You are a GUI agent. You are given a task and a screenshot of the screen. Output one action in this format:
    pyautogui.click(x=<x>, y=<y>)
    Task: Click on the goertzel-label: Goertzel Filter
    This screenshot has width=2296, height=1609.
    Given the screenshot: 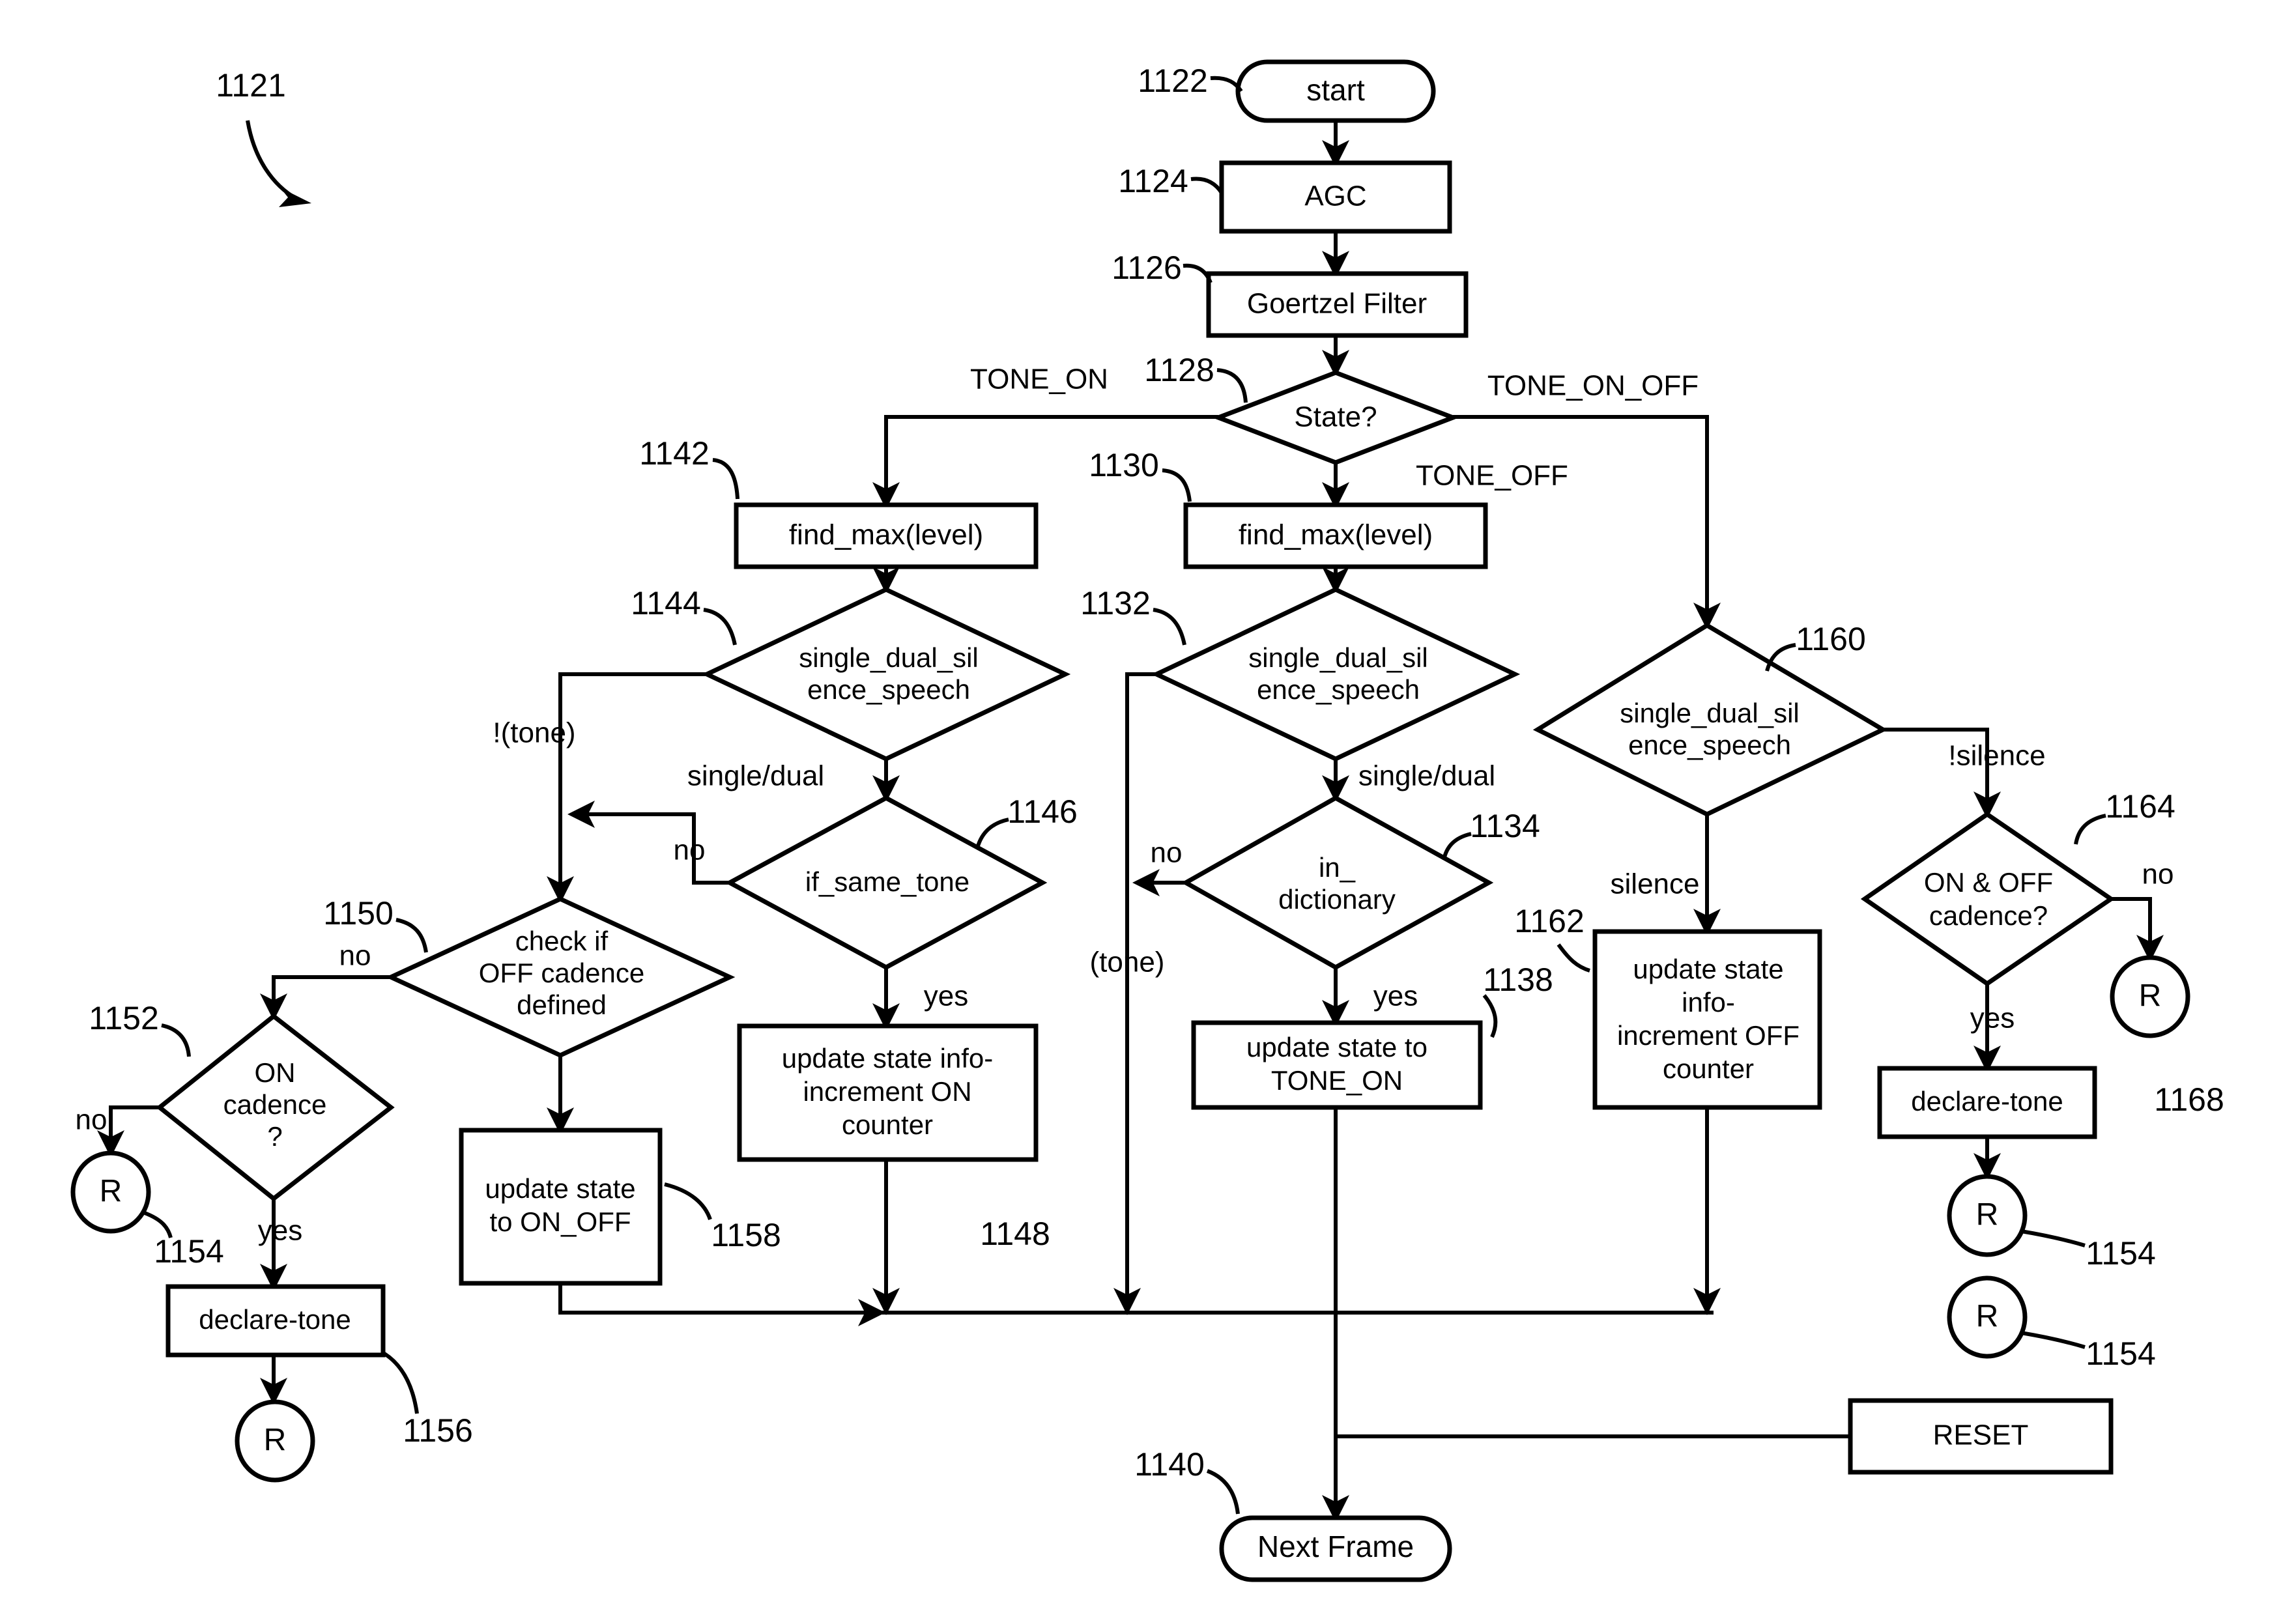 What is the action you would take?
    pyautogui.click(x=1337, y=304)
    